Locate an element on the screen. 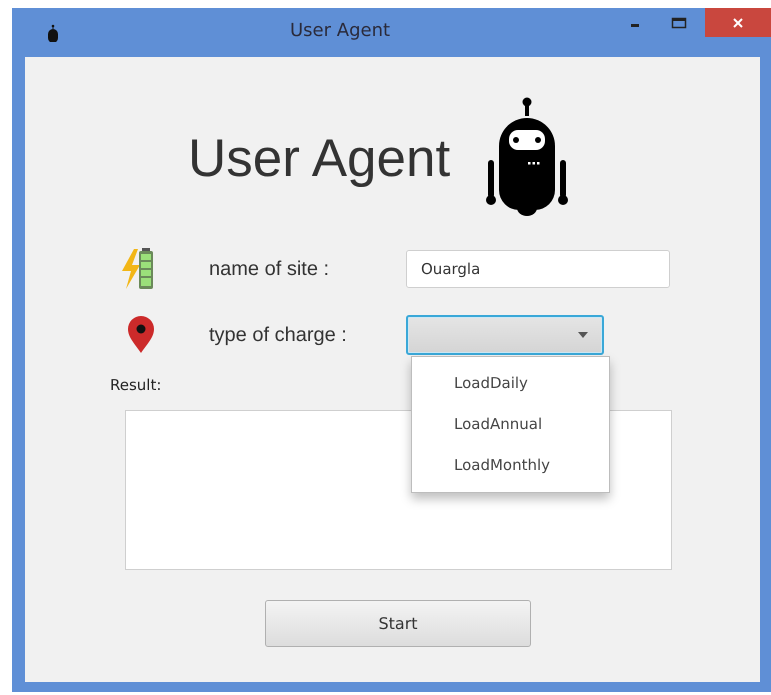 The image size is (771, 695). minimize-icon is located at coordinates (635, 25).